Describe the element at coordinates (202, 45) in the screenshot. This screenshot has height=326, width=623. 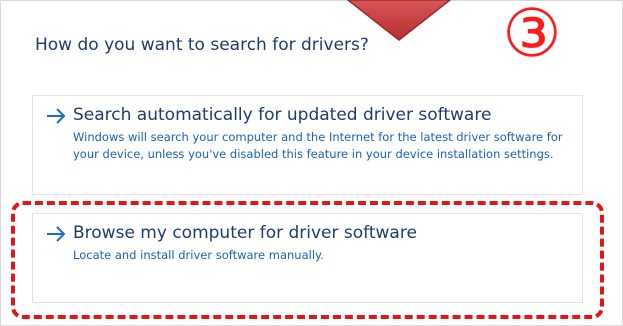
I see `dialog-question: How do you want to search for drivers?` at that location.